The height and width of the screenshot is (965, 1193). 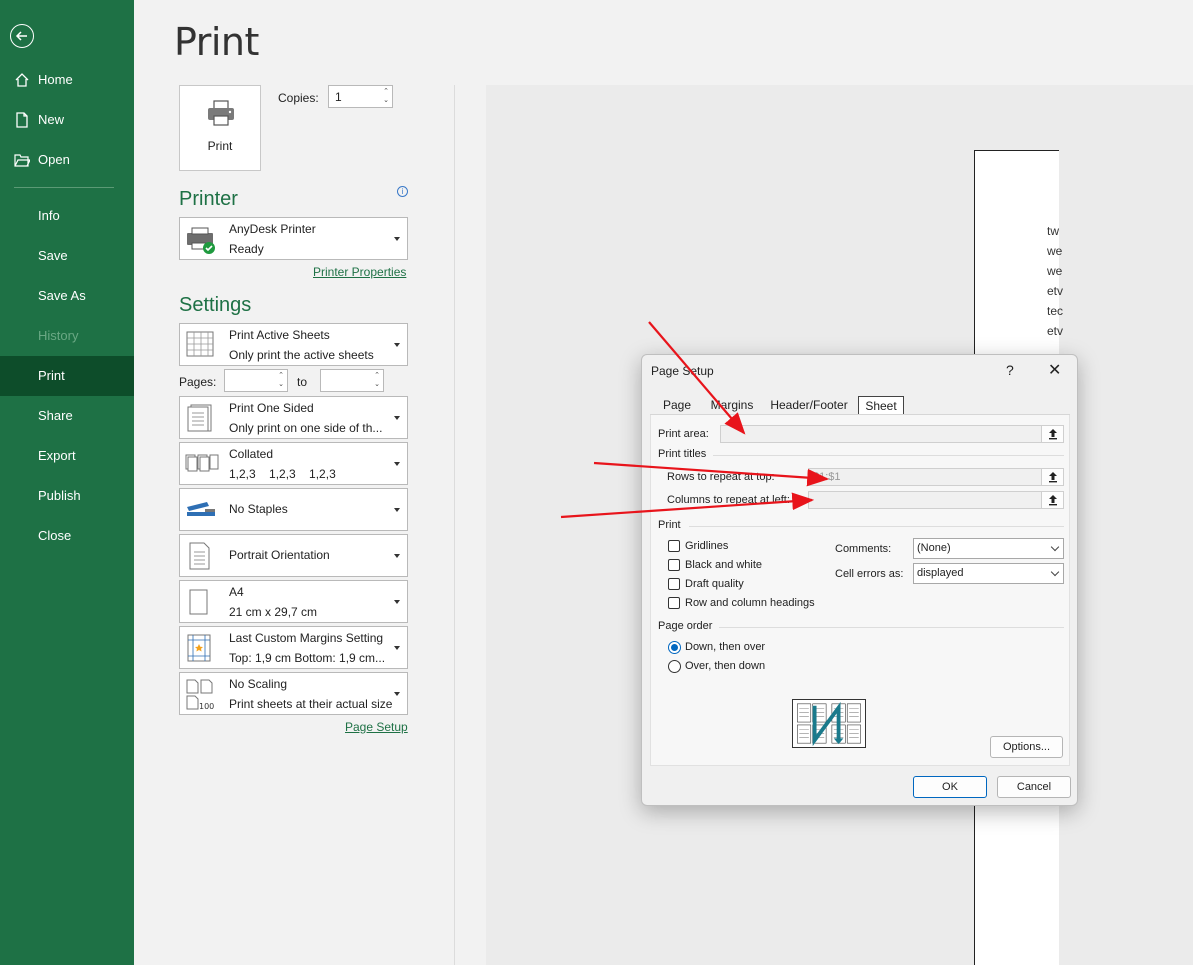 I want to click on draft-quality-checkbox, so click(x=674, y=584).